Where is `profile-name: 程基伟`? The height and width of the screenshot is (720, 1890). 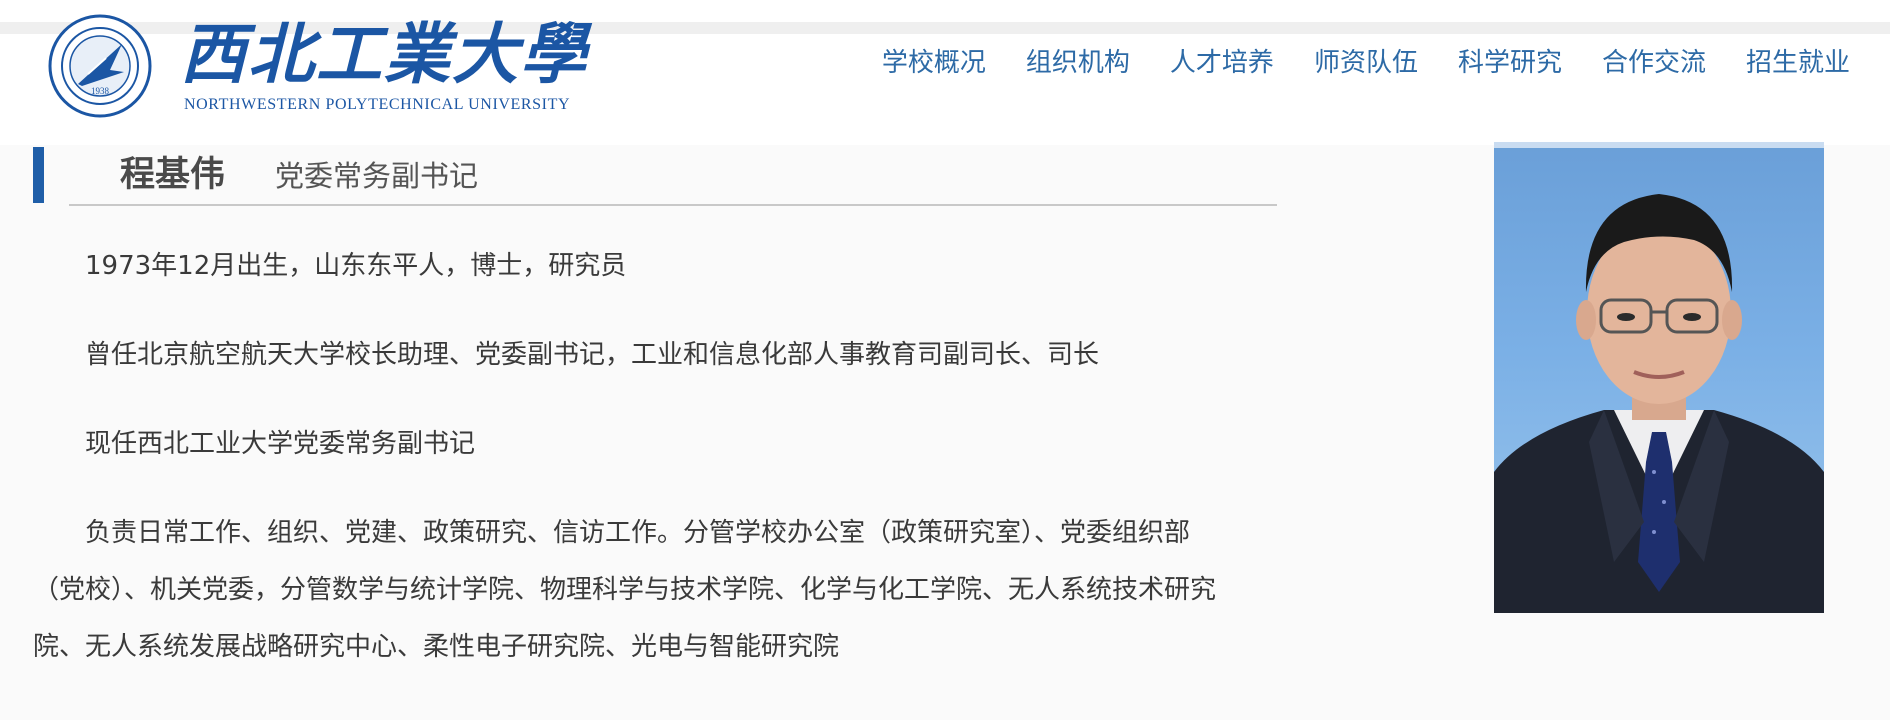
profile-name: 程基伟 is located at coordinates (173, 175).